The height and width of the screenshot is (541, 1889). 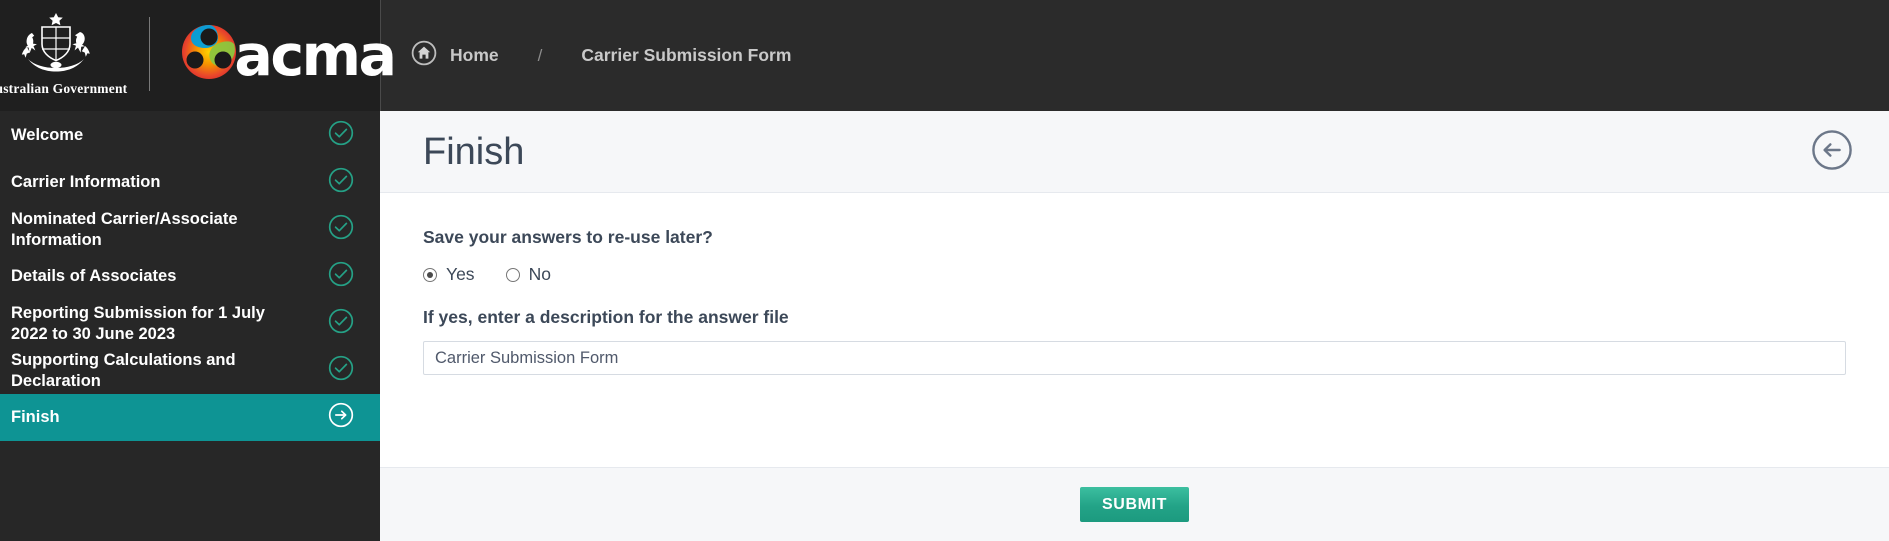 I want to click on sidebar-item-label: Supporting Calculations and Declaration, so click(x=123, y=370).